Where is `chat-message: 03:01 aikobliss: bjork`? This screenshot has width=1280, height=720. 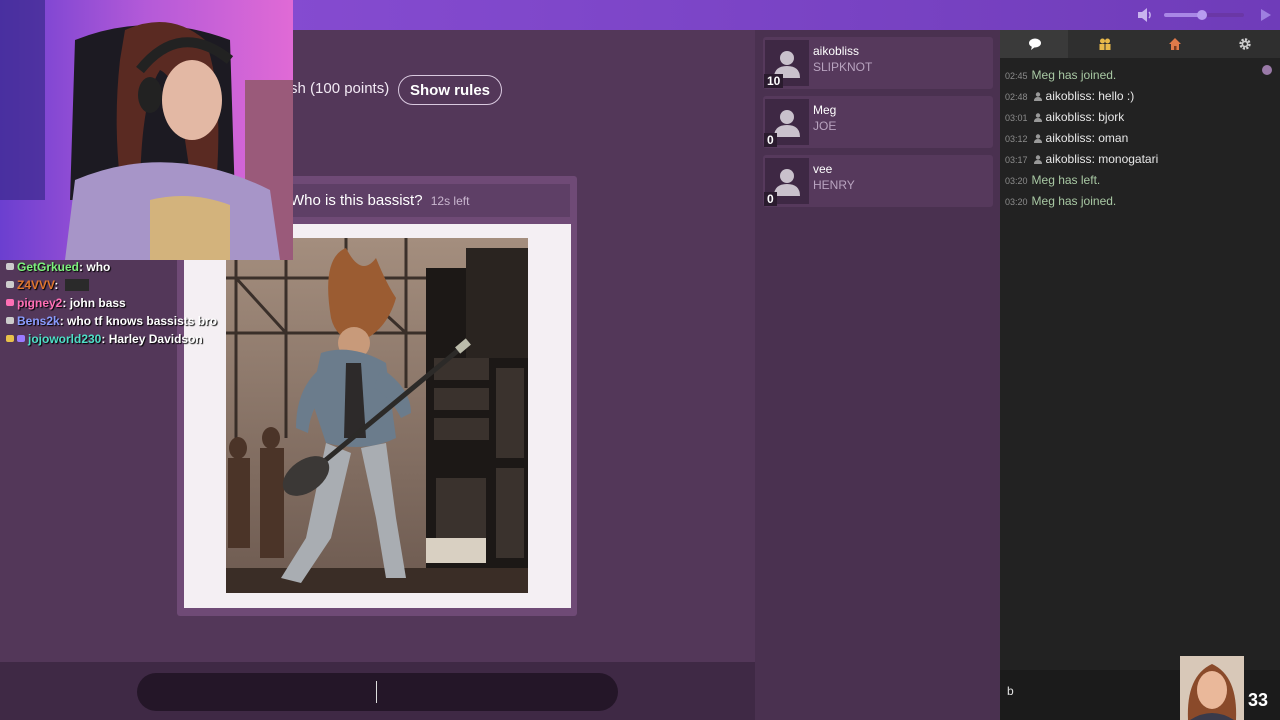
chat-message: 03:01 aikobliss: bjork is located at coordinates (1065, 117).